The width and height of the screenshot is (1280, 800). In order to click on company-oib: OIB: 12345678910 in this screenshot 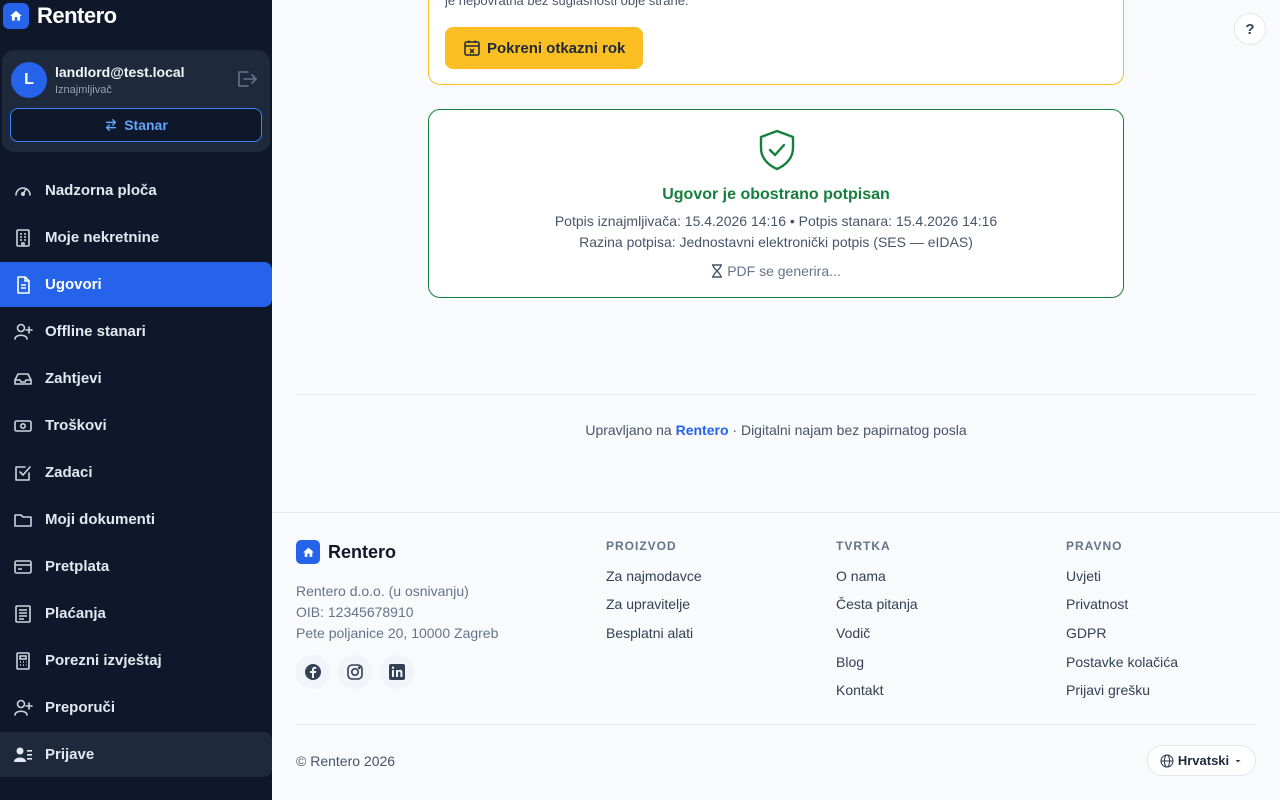, I will do `click(355, 612)`.